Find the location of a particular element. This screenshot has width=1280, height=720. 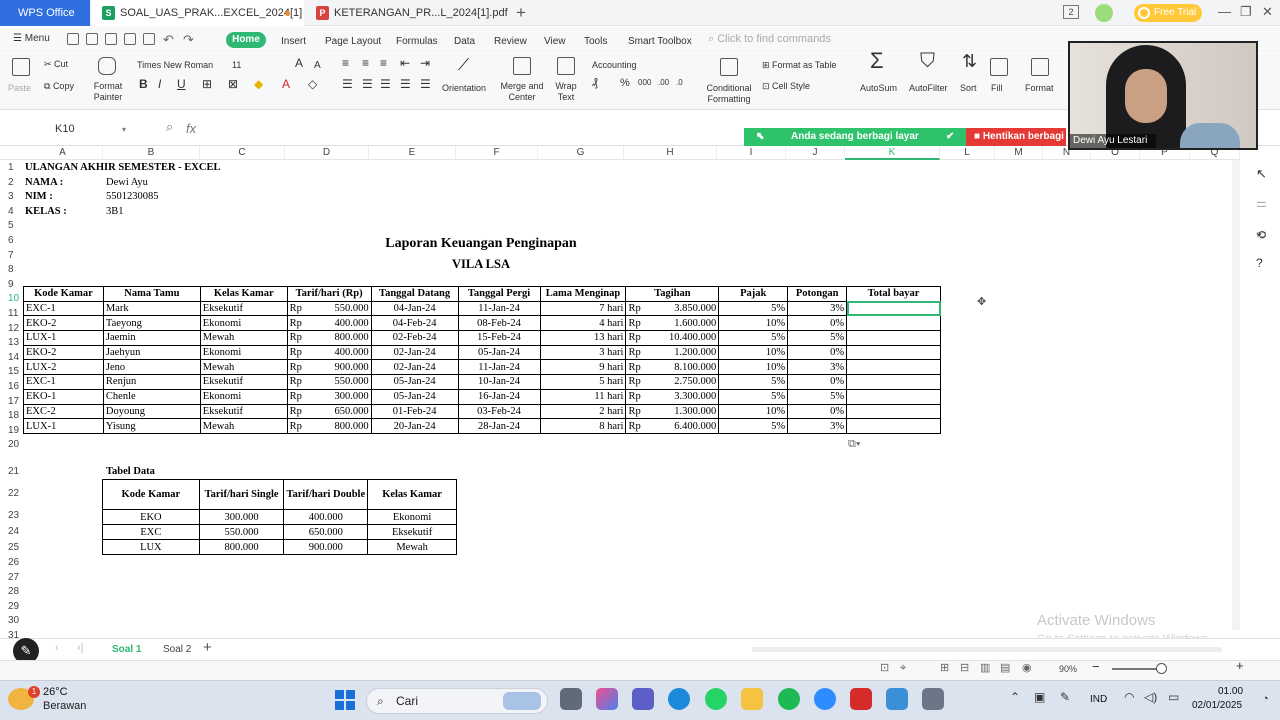

row-header: 1 is located at coordinates (11, 168).